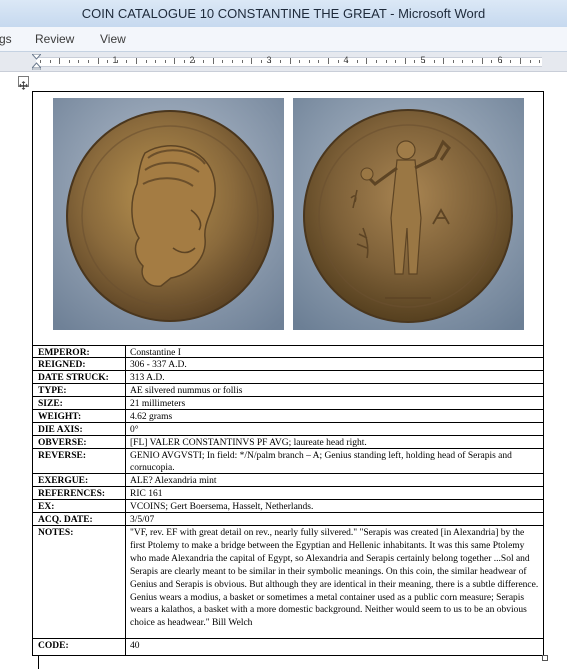 The width and height of the screenshot is (567, 670). What do you see at coordinates (408, 214) in the screenshot?
I see `reverse-coin-photo` at bounding box center [408, 214].